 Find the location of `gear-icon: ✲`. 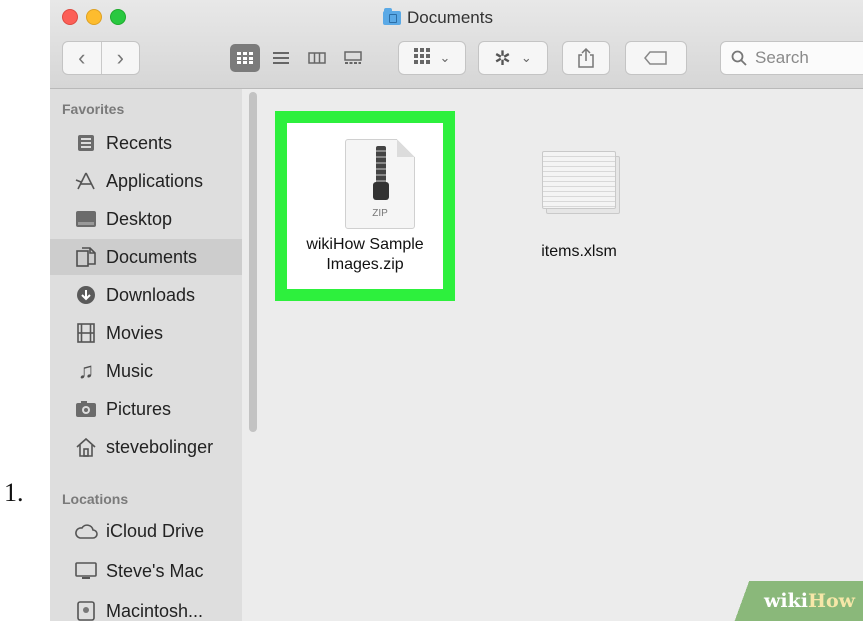

gear-icon: ✲ is located at coordinates (502, 58).